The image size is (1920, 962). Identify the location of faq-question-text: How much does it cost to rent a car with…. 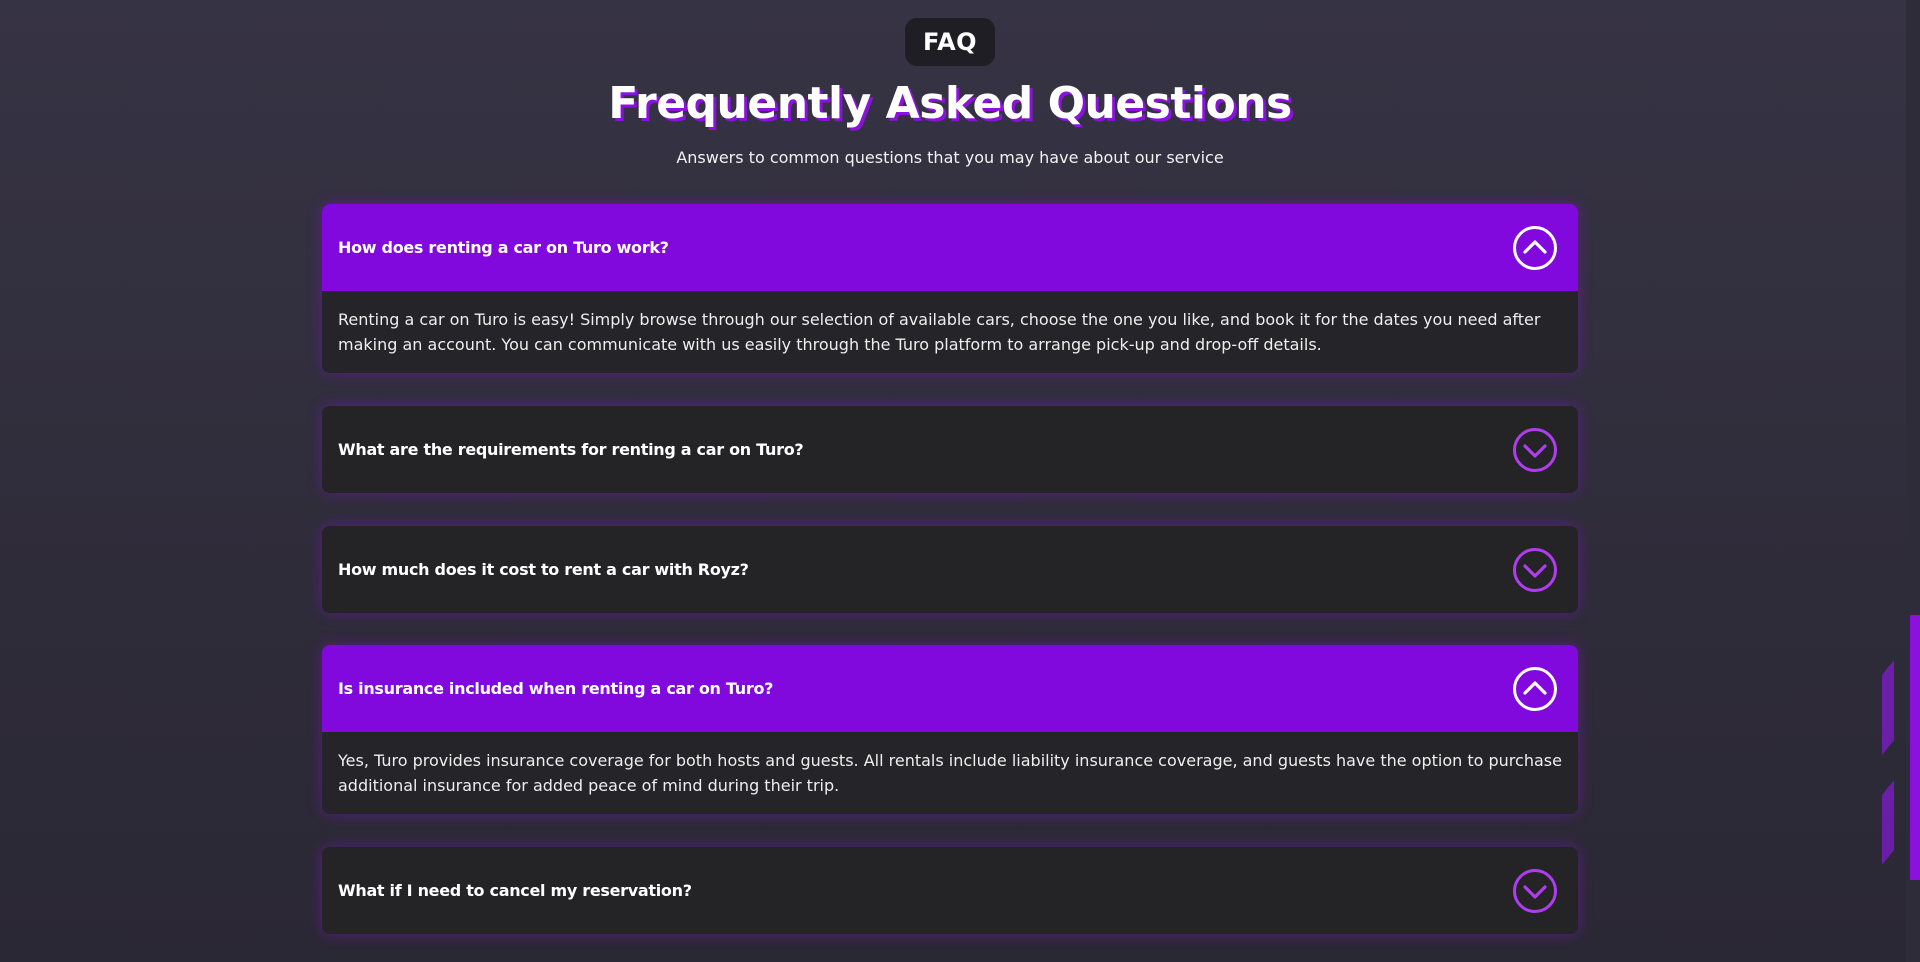
(543, 569).